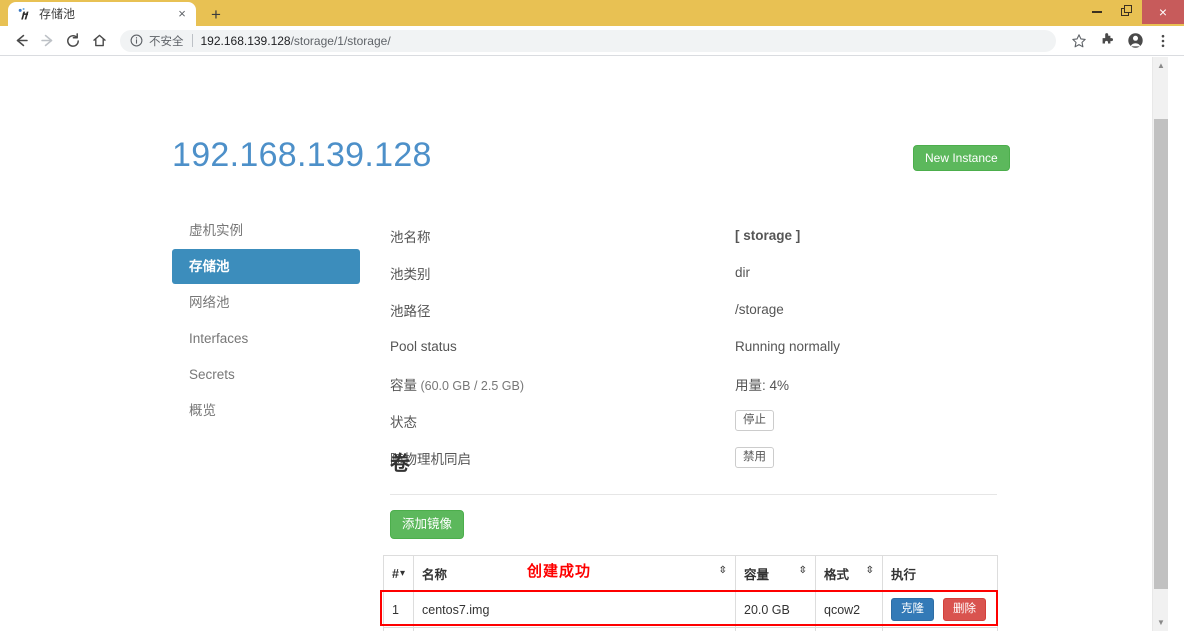 This screenshot has height=631, width=1184. What do you see at coordinates (410, 274) in the screenshot?
I see `detail-label: 池类别` at bounding box center [410, 274].